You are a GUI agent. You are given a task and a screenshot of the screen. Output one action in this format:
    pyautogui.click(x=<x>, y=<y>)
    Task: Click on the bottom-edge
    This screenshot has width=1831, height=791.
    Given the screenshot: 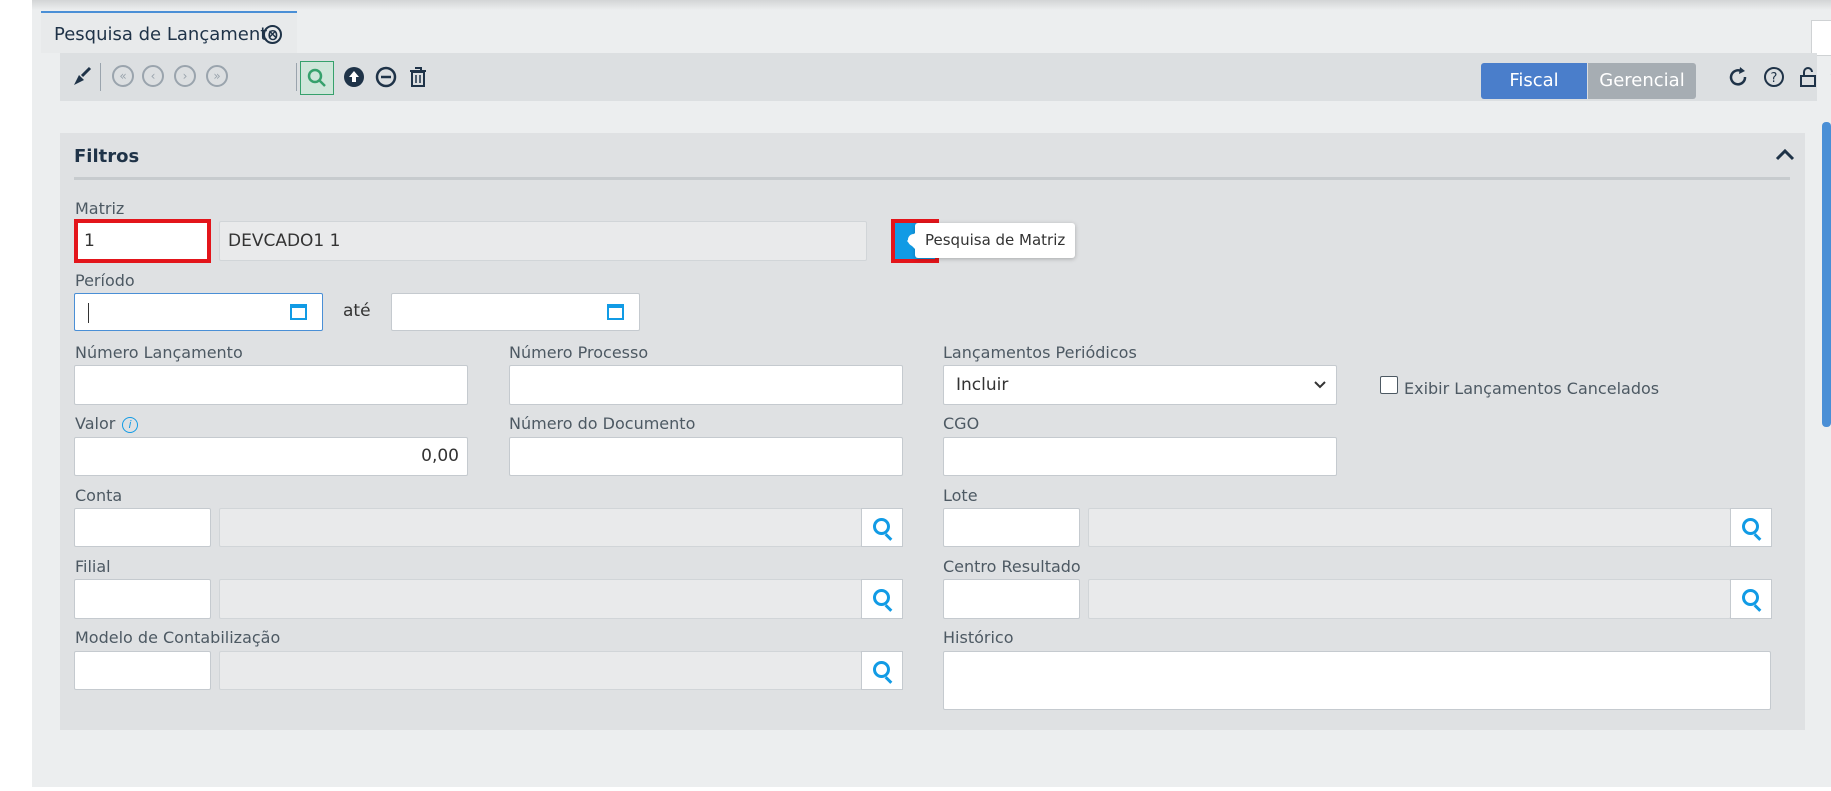 What is the action you would take?
    pyautogui.click(x=931, y=789)
    